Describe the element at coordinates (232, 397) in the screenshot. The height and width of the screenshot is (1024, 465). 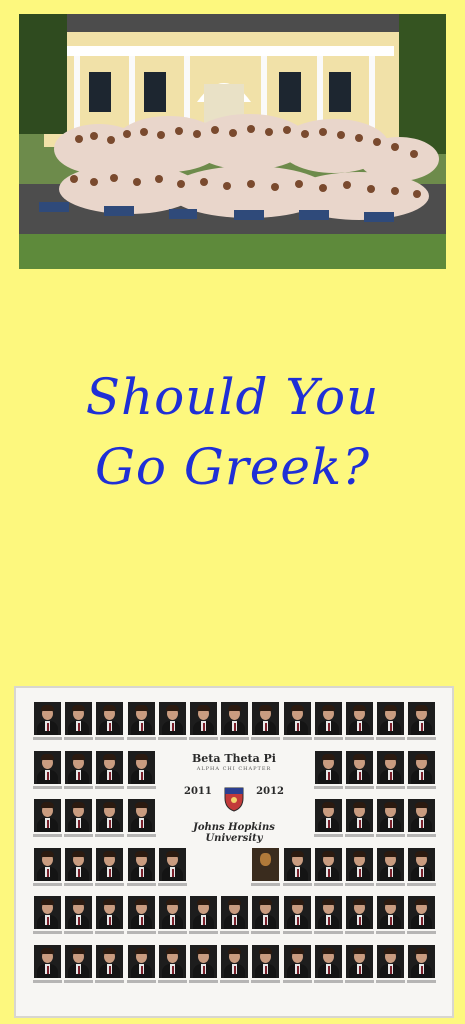
I see `headline-line-1: Should You` at that location.